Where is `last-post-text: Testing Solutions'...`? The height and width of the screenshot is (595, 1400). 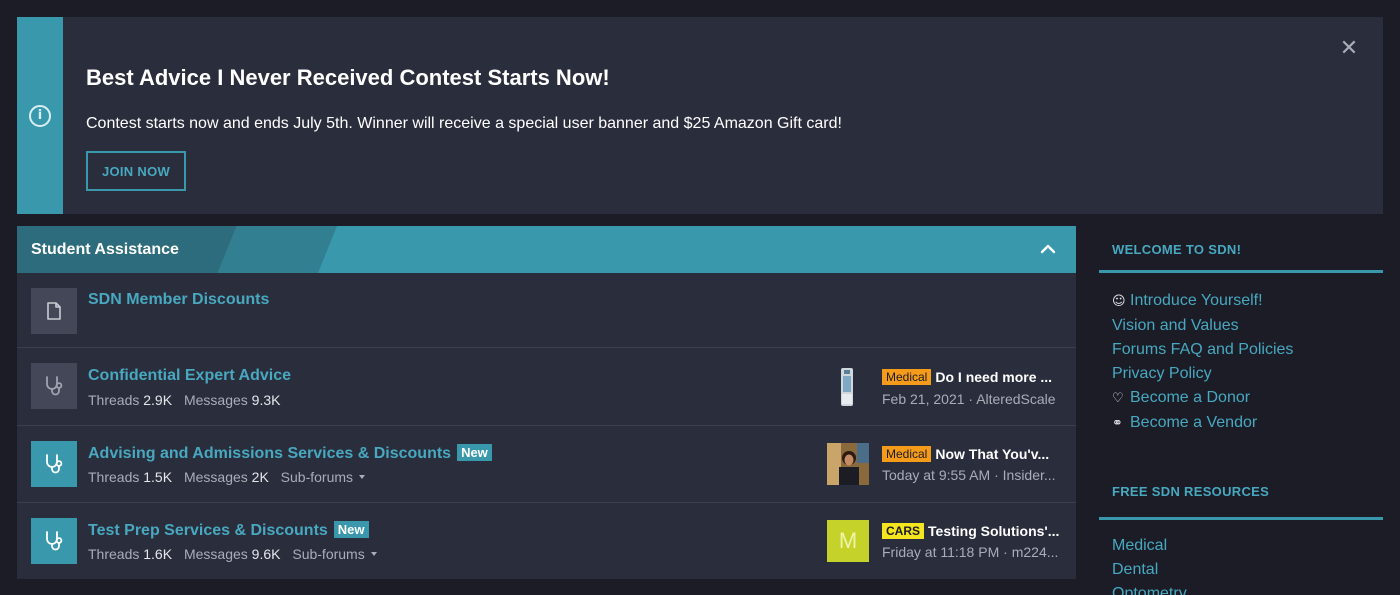 last-post-text: Testing Solutions'... is located at coordinates (993, 531).